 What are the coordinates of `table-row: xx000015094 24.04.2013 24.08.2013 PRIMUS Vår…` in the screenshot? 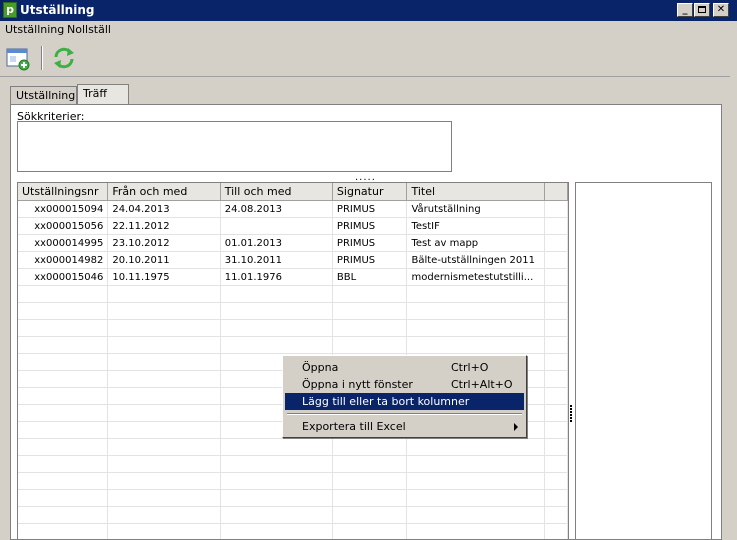 It's located at (293, 209).